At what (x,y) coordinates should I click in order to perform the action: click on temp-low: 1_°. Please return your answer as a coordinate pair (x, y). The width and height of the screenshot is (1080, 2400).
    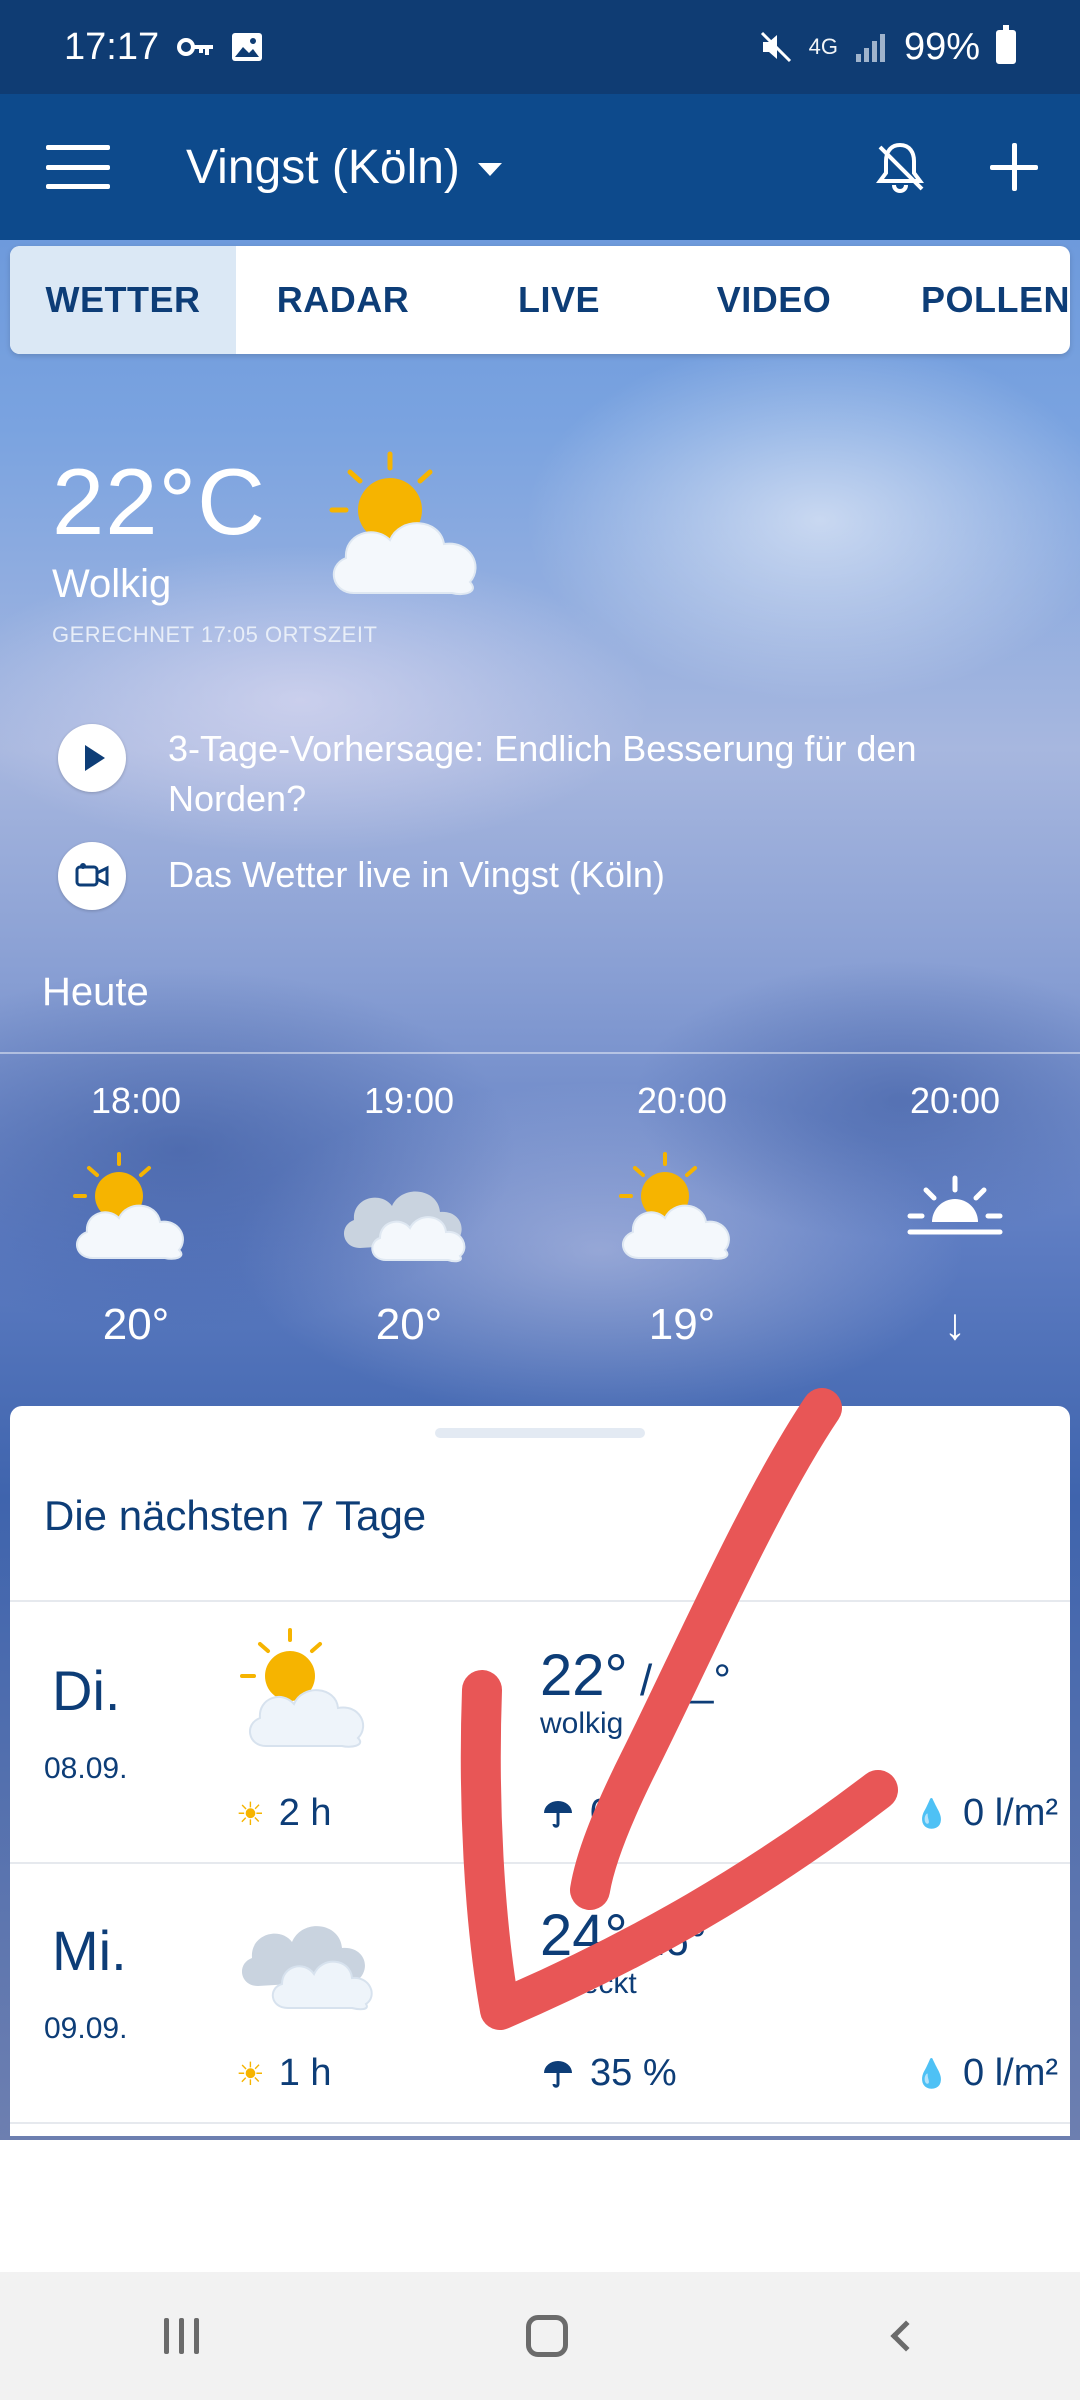
    Looking at the image, I should click on (697, 1680).